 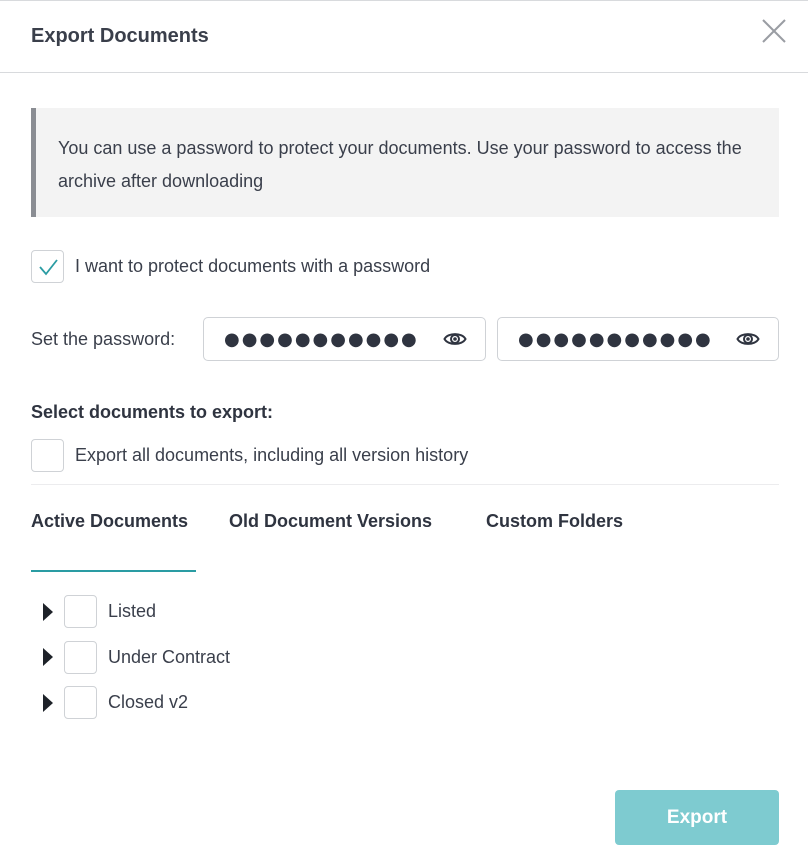 What do you see at coordinates (148, 702) in the screenshot?
I see `tree-item-label: Closed v2` at bounding box center [148, 702].